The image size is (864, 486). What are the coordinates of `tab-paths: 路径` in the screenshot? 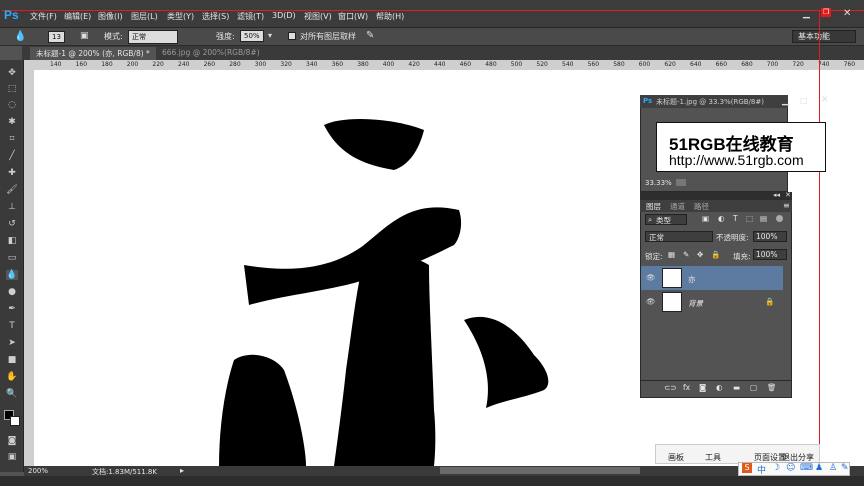 It's located at (701, 206).